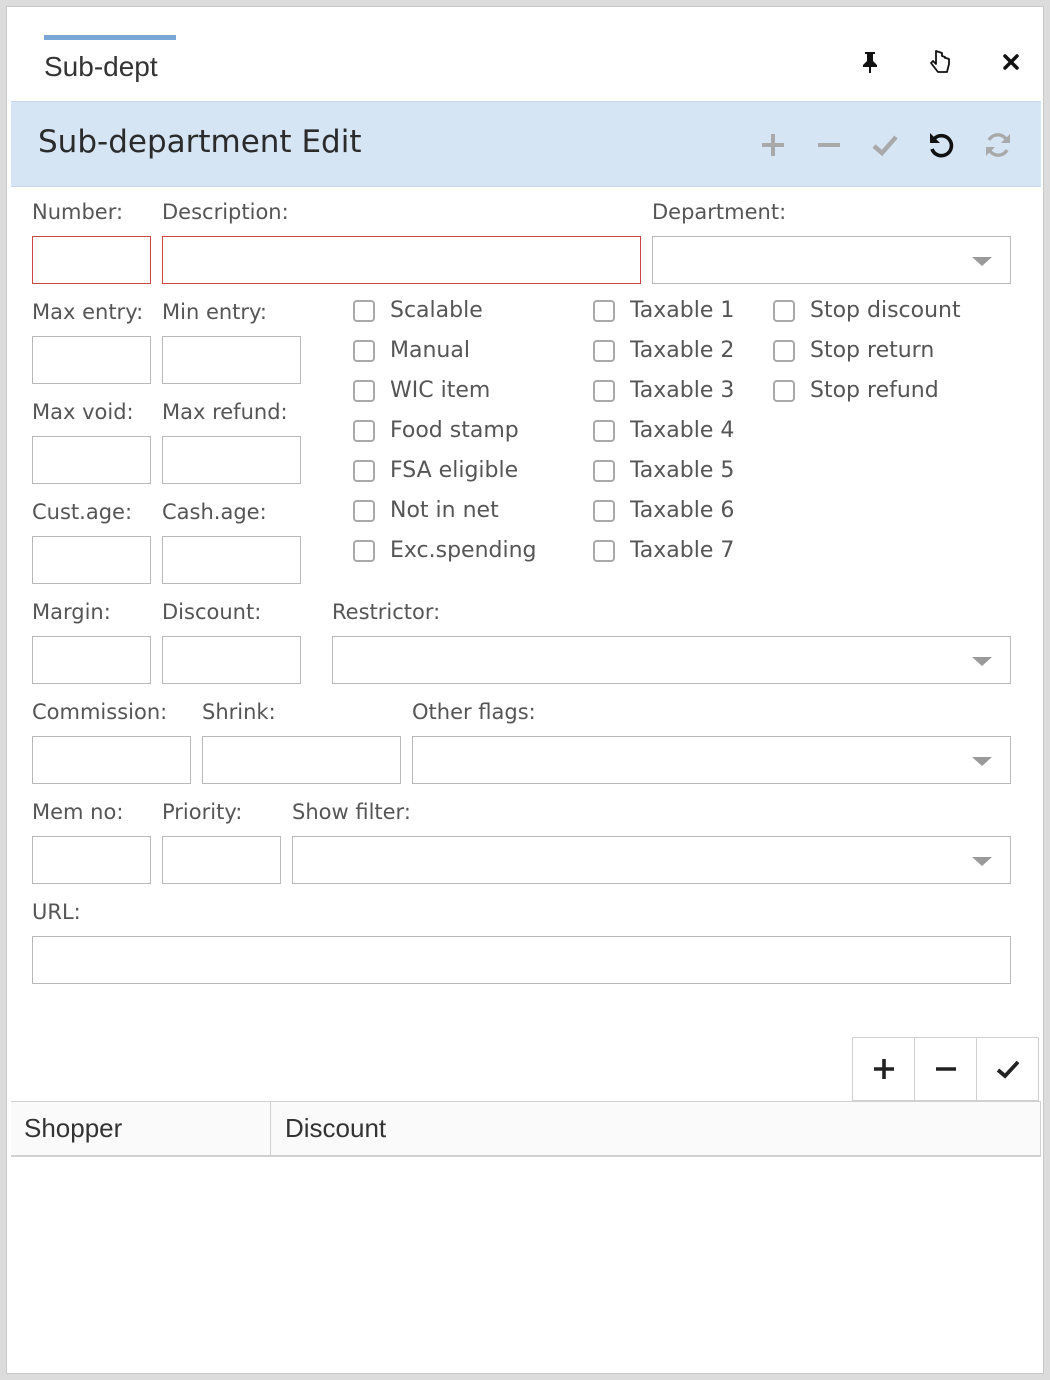  What do you see at coordinates (91, 360) in the screenshot?
I see `max-entry-field` at bounding box center [91, 360].